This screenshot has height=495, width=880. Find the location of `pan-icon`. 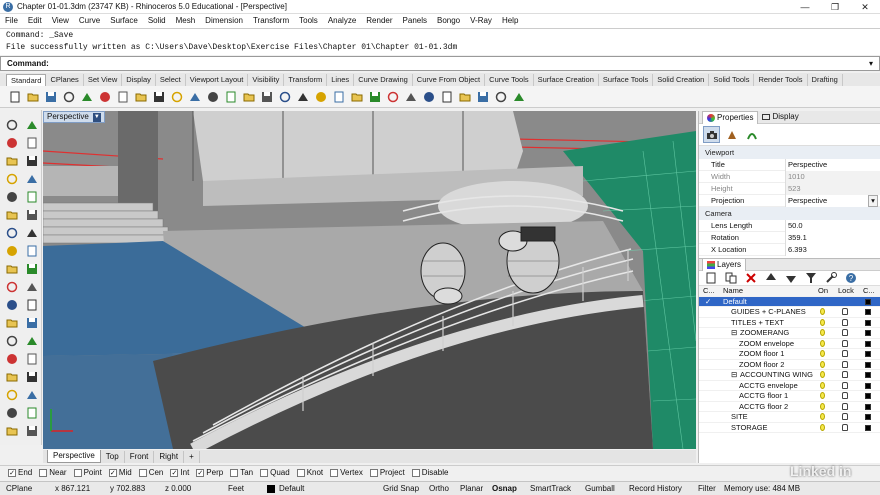

pan-icon is located at coordinates (194, 96).